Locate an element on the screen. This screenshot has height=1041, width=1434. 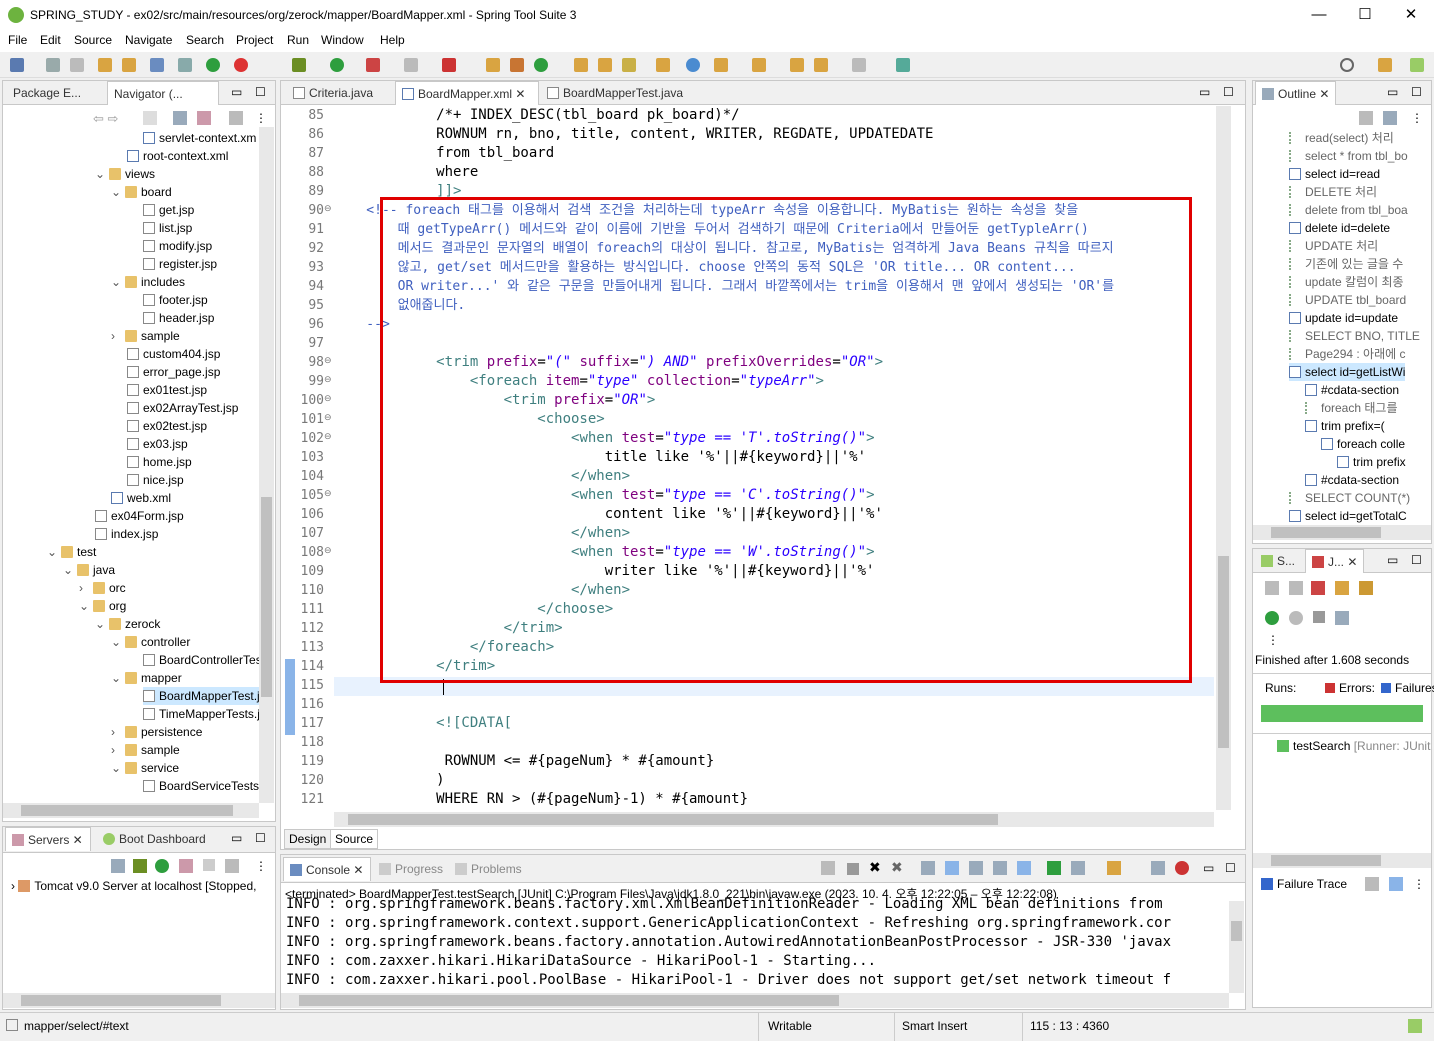
tree-item: footer.jsp is located at coordinates (175, 300).